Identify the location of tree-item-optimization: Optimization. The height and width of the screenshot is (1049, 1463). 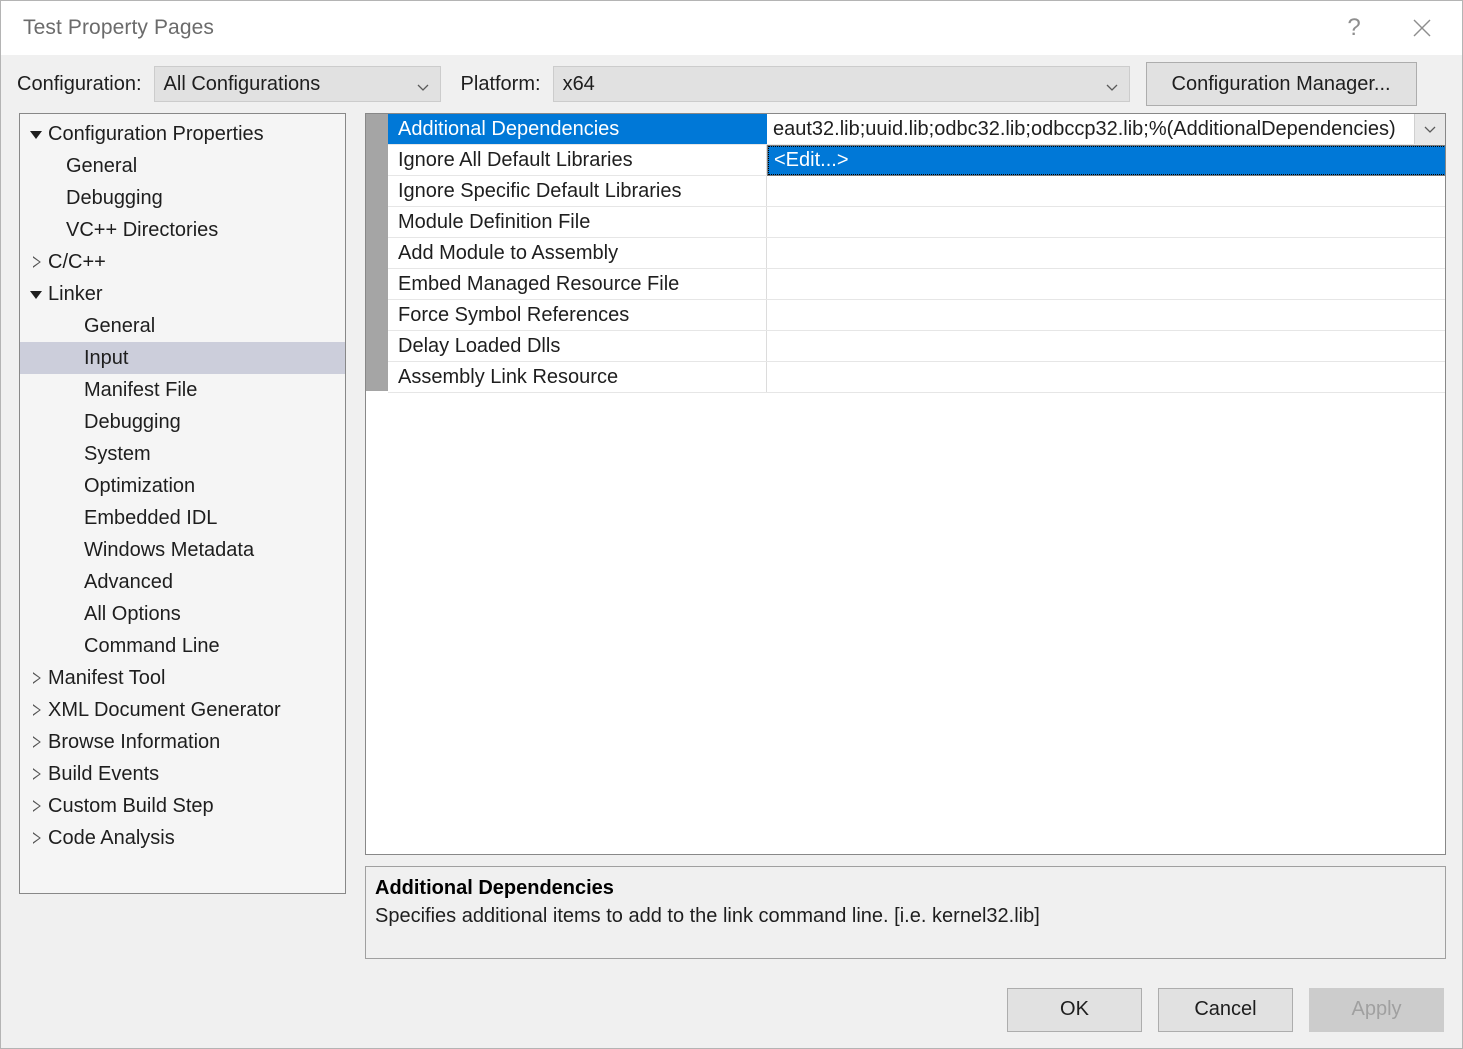
(182, 486).